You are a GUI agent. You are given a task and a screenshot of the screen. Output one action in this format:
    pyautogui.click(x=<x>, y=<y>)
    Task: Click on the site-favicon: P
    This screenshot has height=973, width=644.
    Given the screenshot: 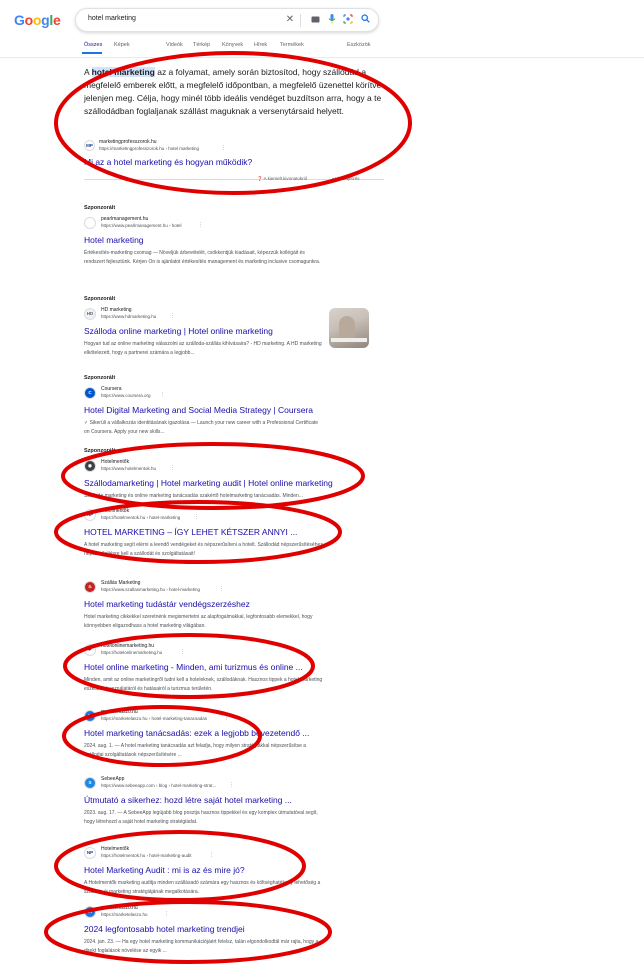 What is the action you would take?
    pyautogui.click(x=90, y=650)
    